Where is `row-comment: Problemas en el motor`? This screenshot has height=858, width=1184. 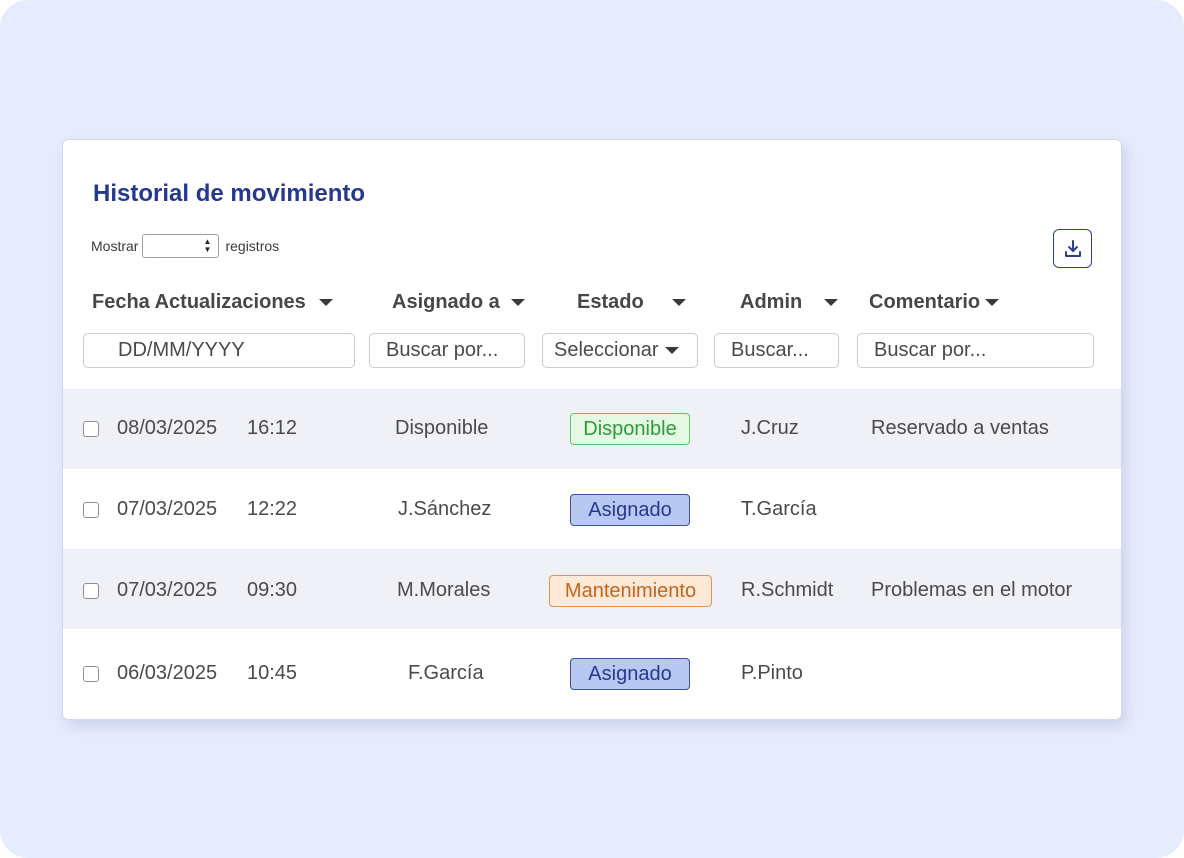 row-comment: Problemas en el motor is located at coordinates (972, 590).